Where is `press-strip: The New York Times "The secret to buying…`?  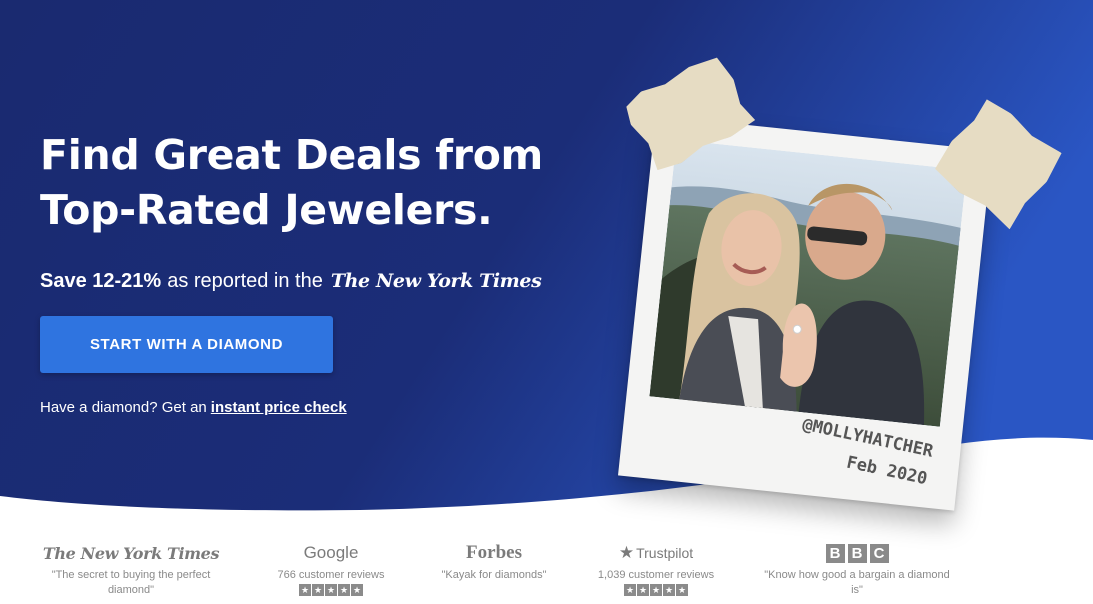
press-strip: The New York Times "The secret to buying… is located at coordinates (546, 572).